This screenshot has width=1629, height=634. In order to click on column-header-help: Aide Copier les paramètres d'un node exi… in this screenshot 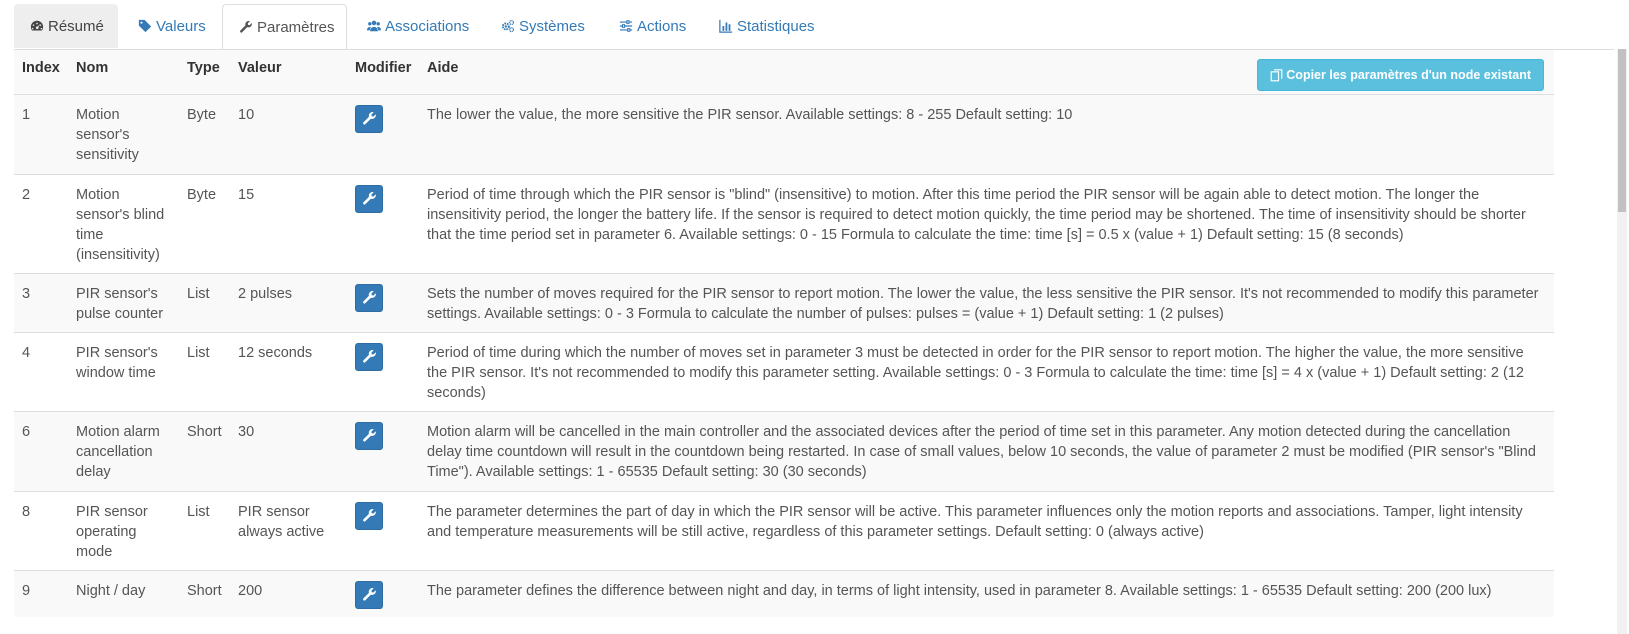, I will do `click(986, 72)`.